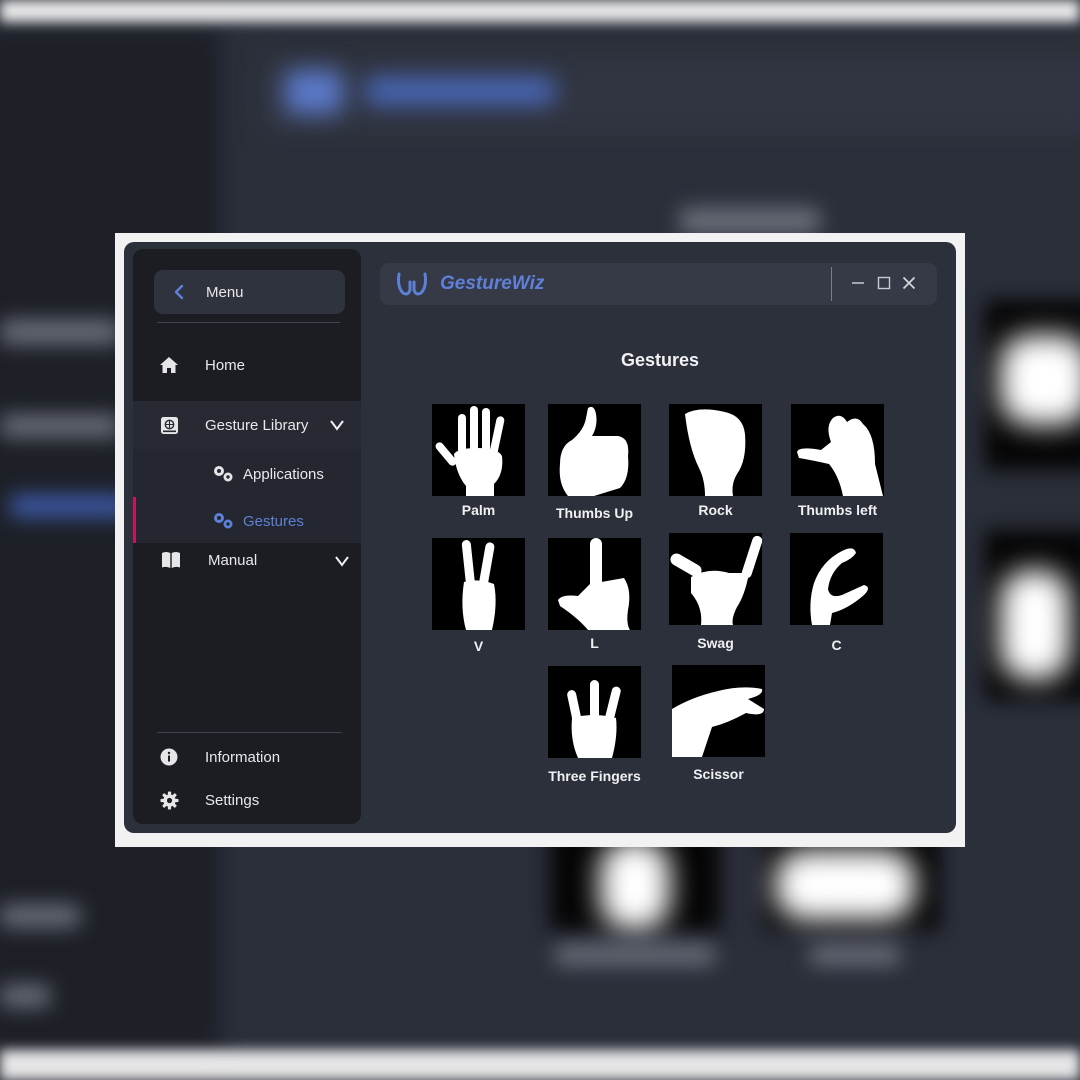  I want to click on gesture-tile-thumbs-left: Thumbs left, so click(837, 461).